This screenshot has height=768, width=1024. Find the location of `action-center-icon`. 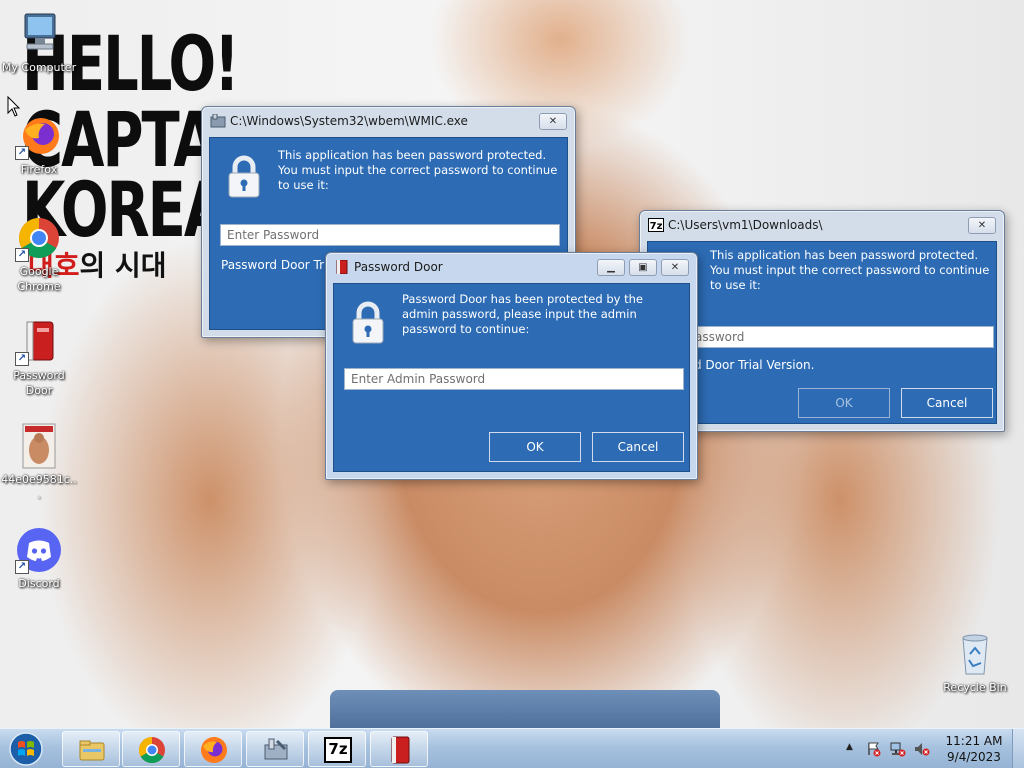

action-center-icon is located at coordinates (874, 749).